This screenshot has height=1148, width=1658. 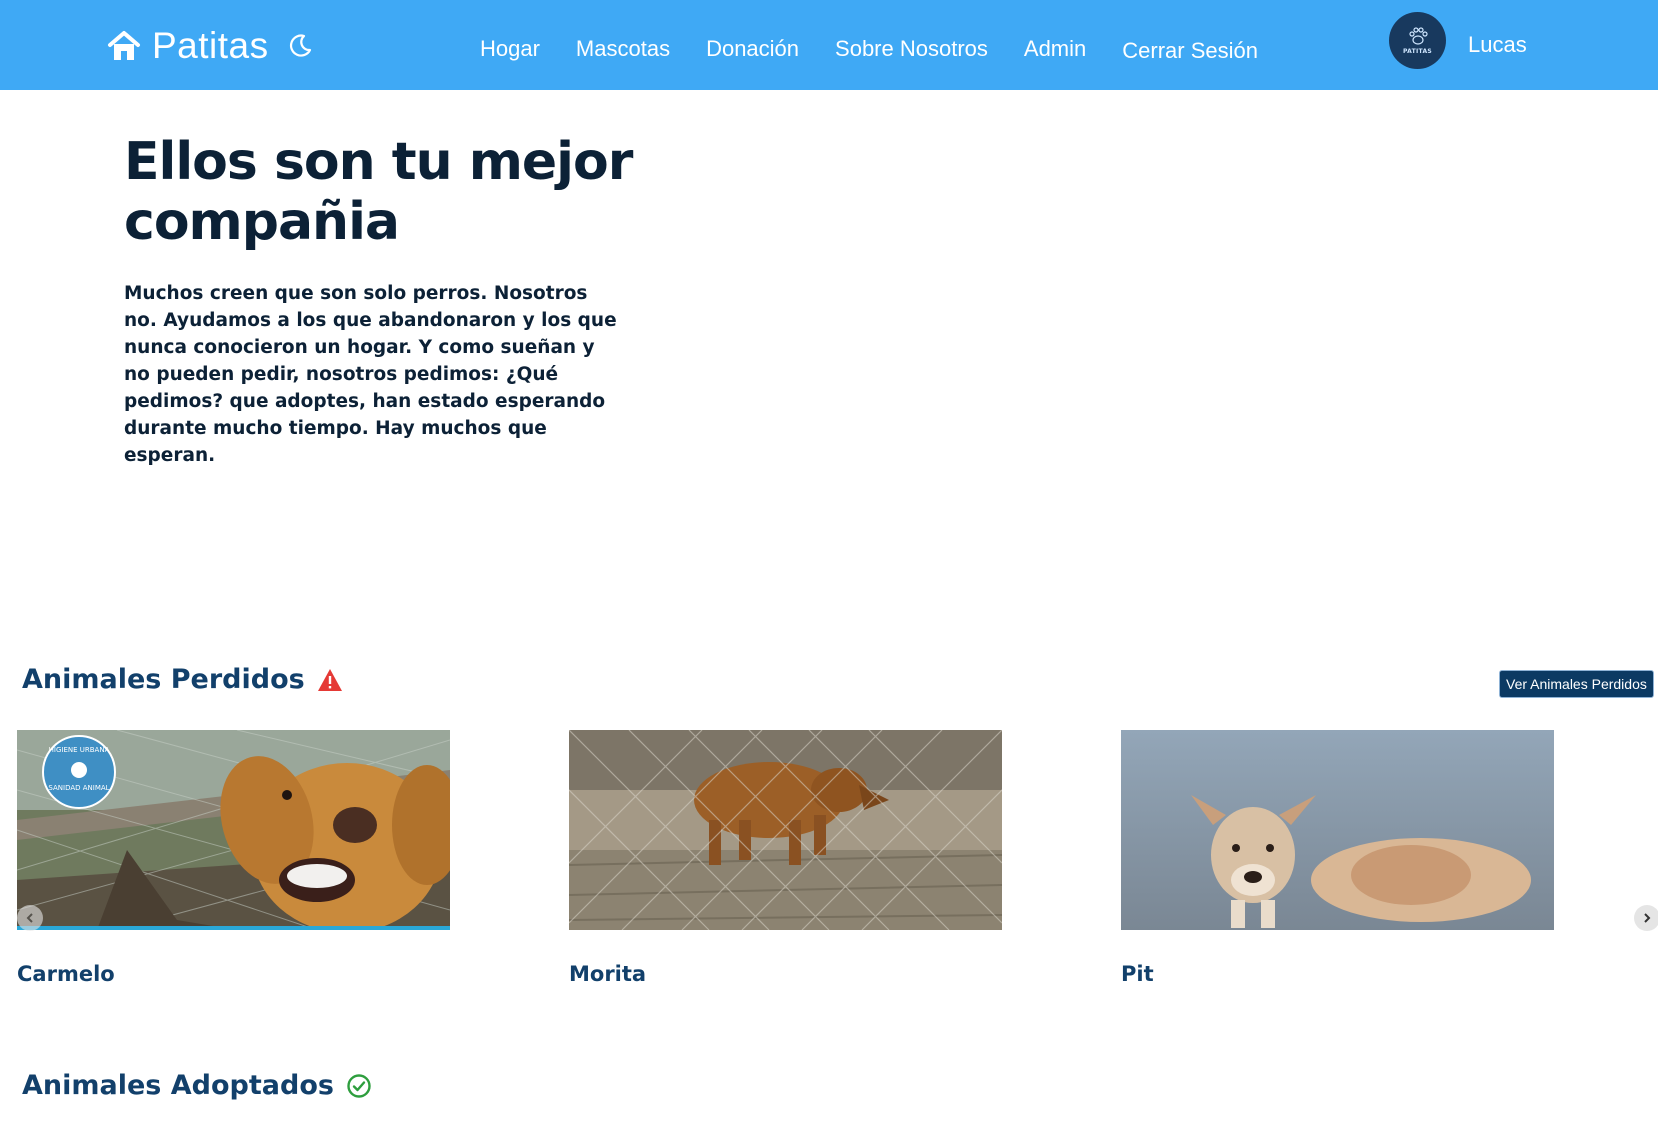 I want to click on nav-link-admin: Admin, so click(x=1055, y=50).